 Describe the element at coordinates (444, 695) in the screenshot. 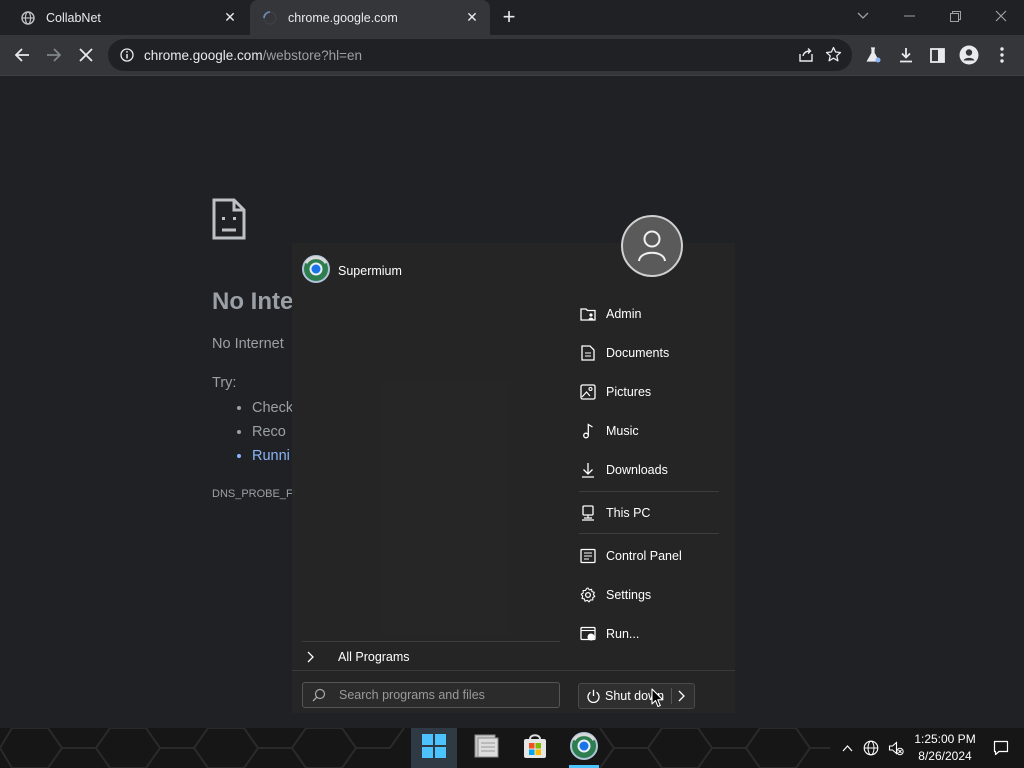

I see `search-input` at that location.